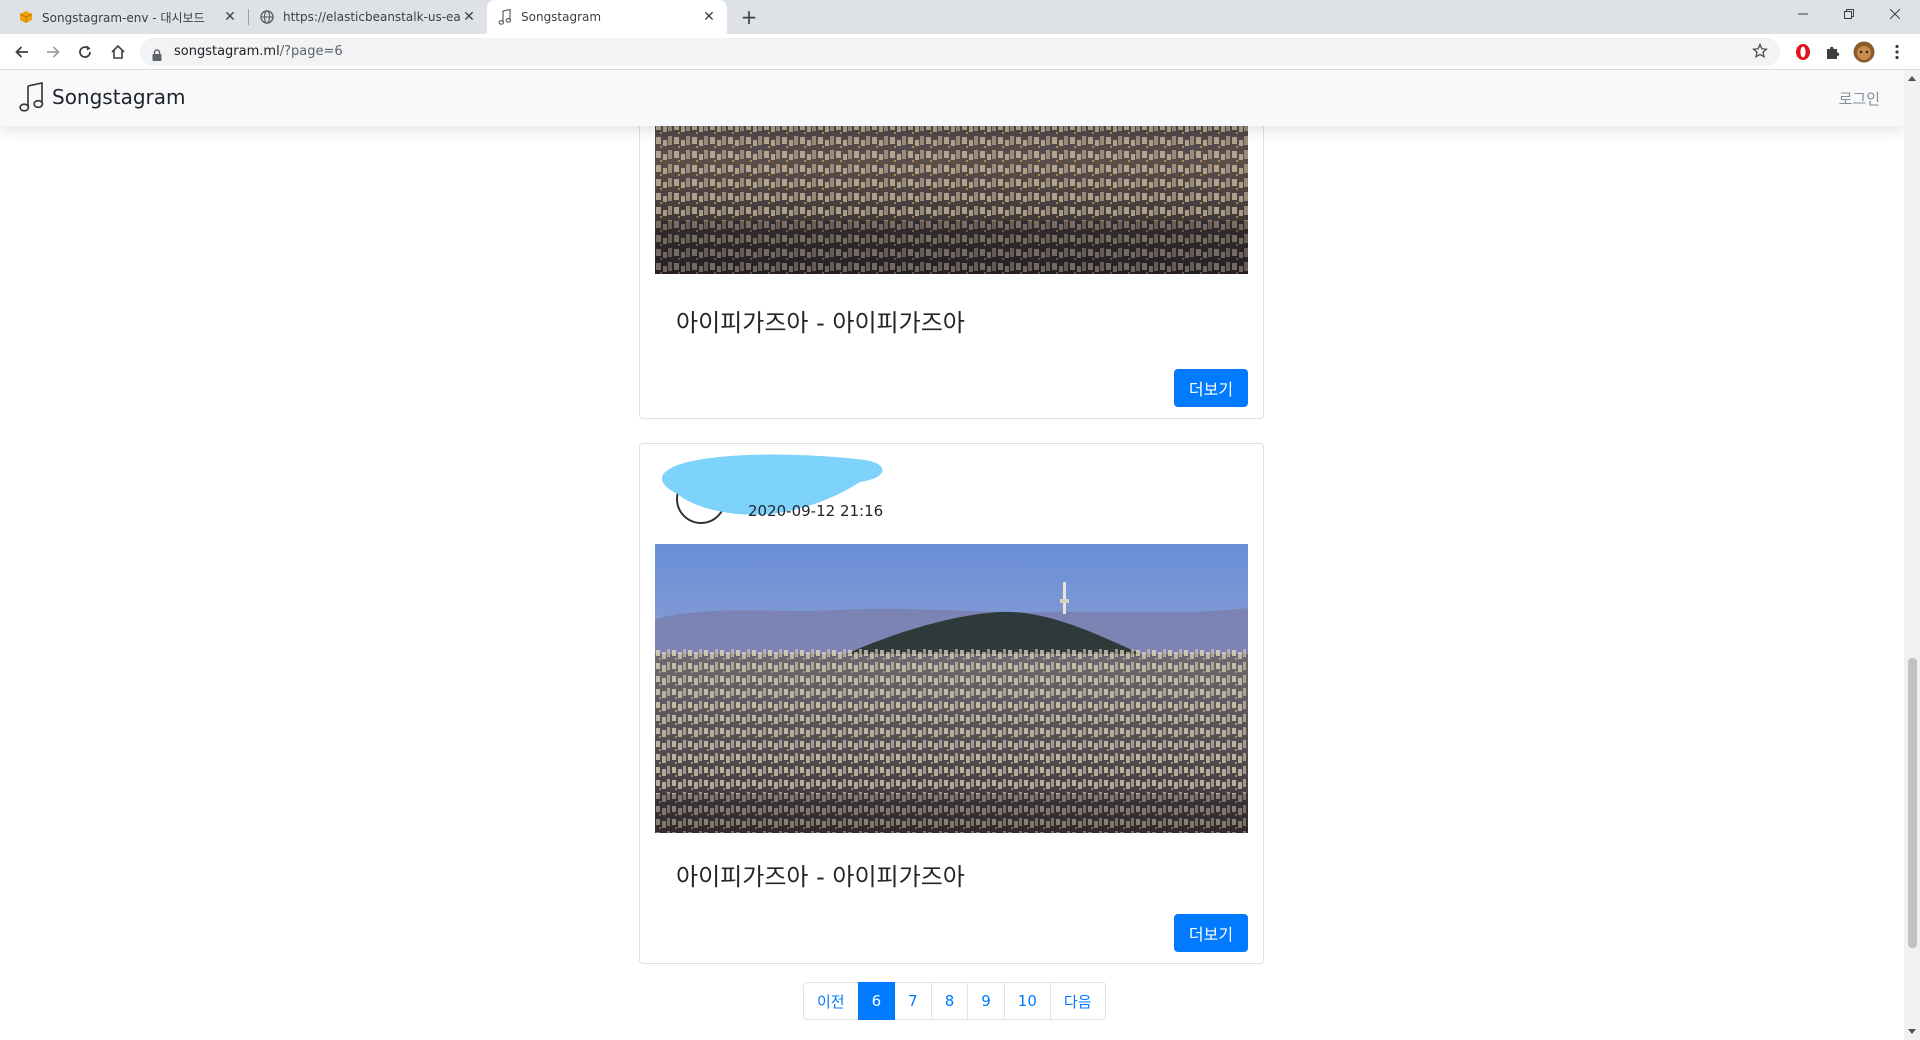  I want to click on reload-icon, so click(85, 52).